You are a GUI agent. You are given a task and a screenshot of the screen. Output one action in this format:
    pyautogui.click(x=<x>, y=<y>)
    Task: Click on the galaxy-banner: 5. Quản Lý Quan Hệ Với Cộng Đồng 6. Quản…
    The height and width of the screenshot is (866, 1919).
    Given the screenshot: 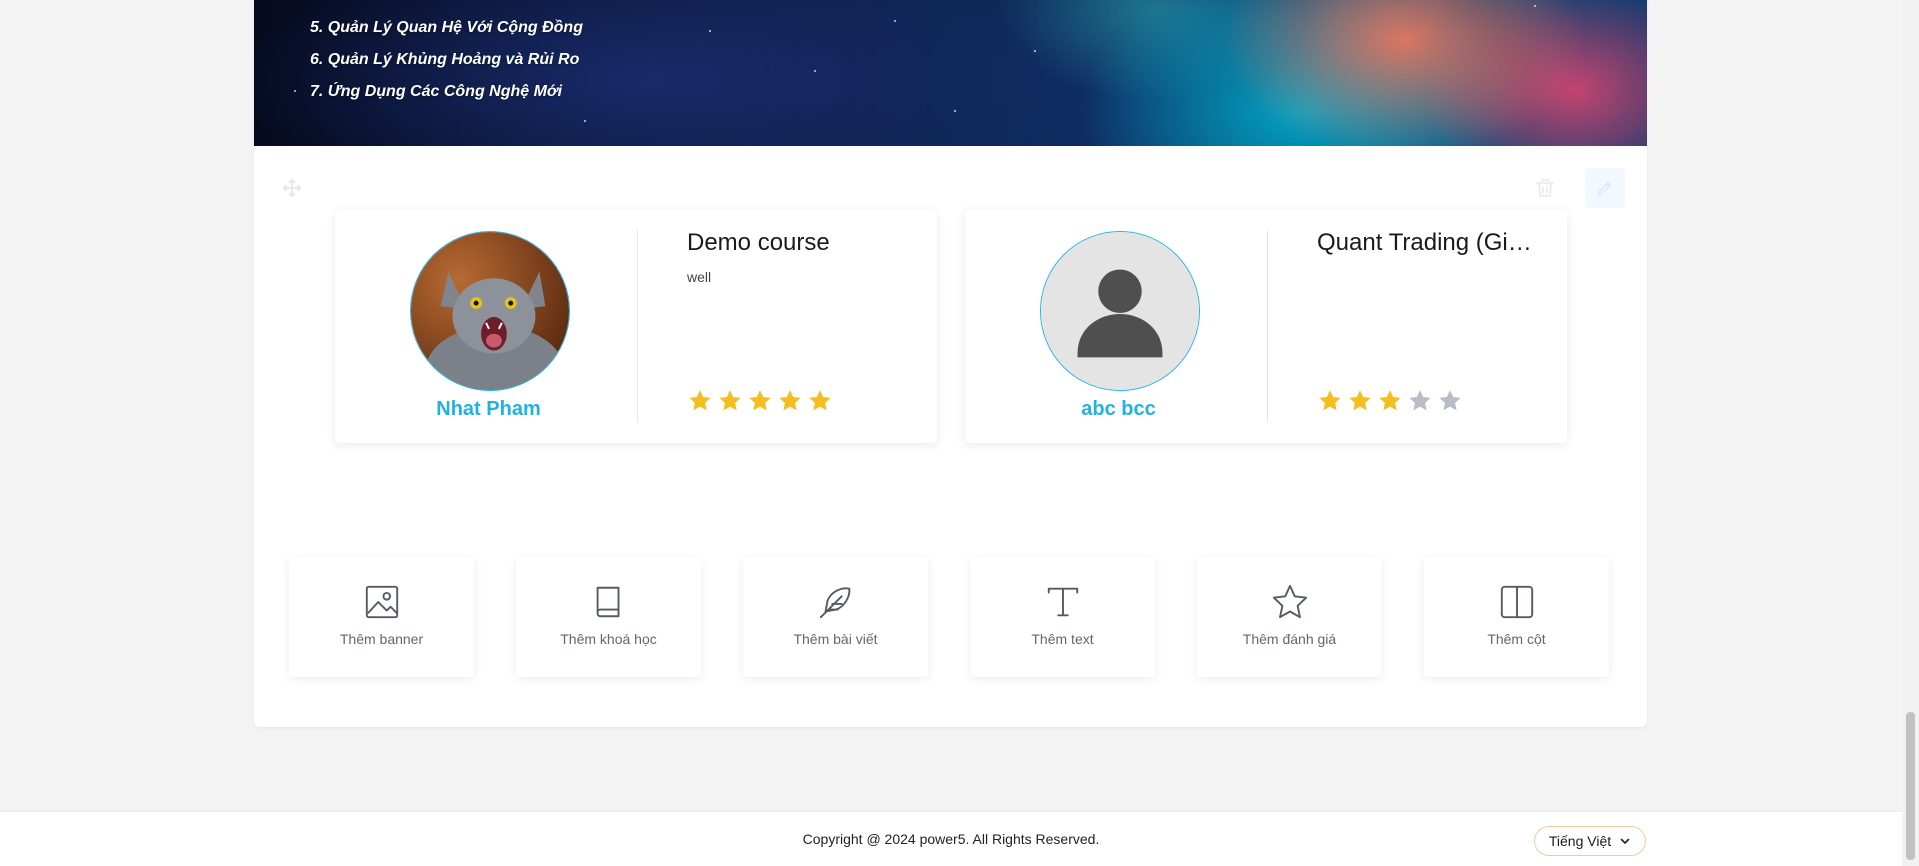 What is the action you would take?
    pyautogui.click(x=950, y=73)
    